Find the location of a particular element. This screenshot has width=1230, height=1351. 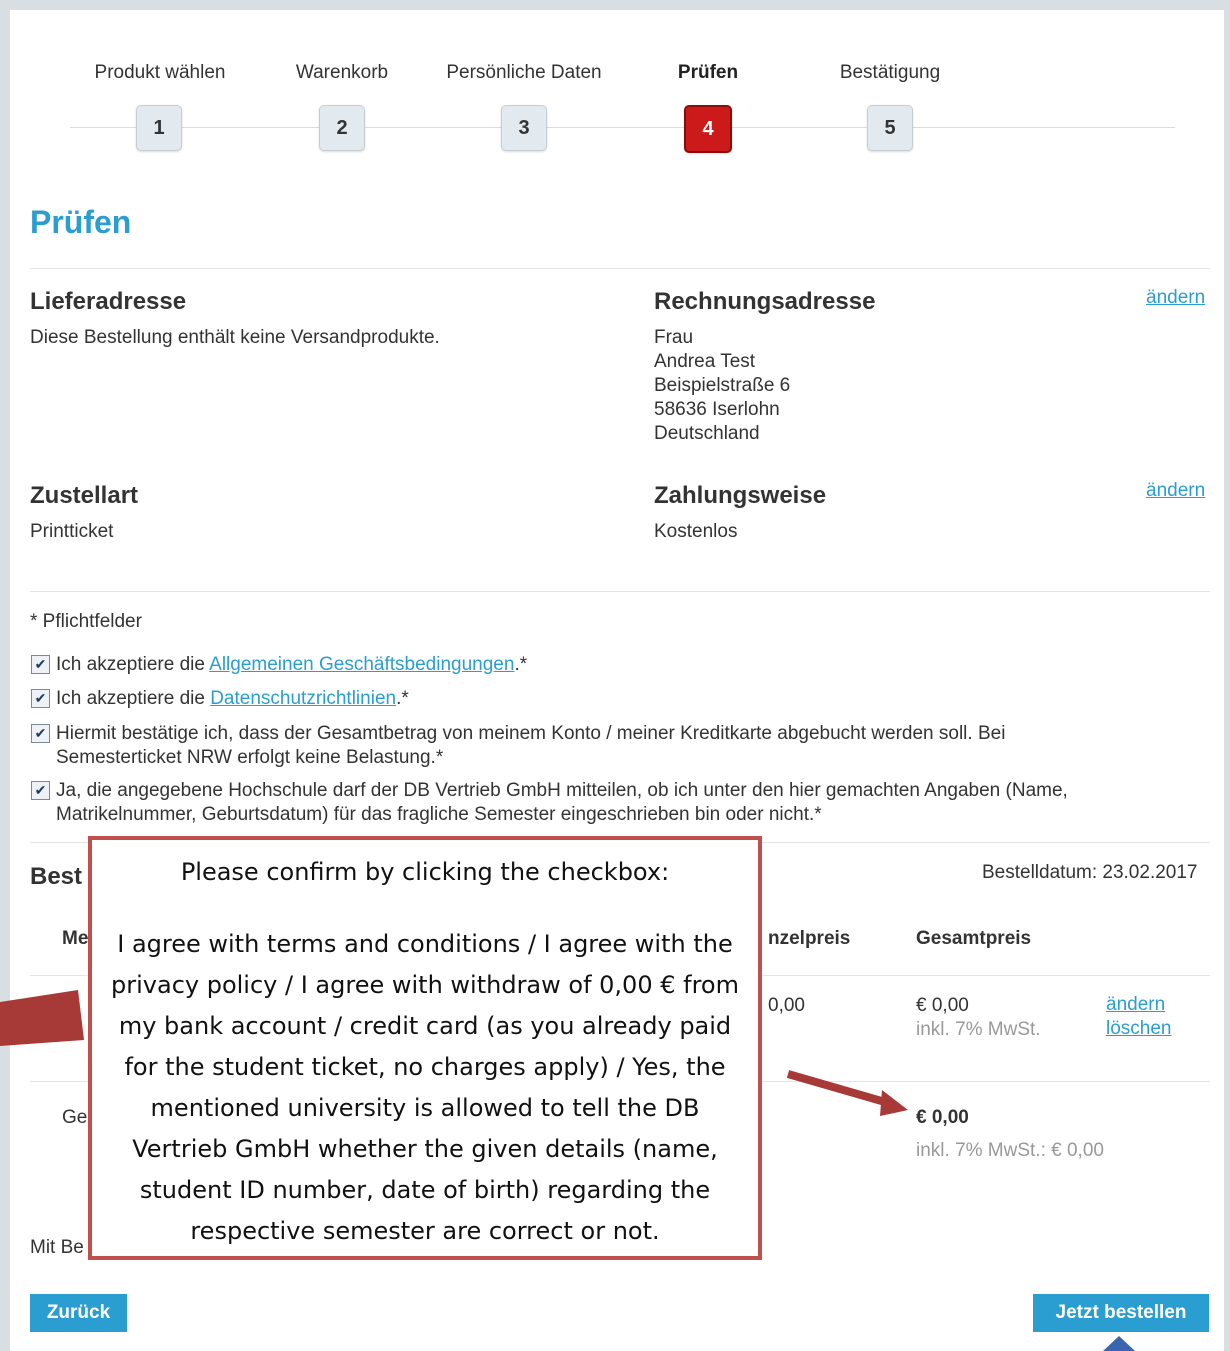

annotation-arrow-icon is located at coordinates (847, 1093).